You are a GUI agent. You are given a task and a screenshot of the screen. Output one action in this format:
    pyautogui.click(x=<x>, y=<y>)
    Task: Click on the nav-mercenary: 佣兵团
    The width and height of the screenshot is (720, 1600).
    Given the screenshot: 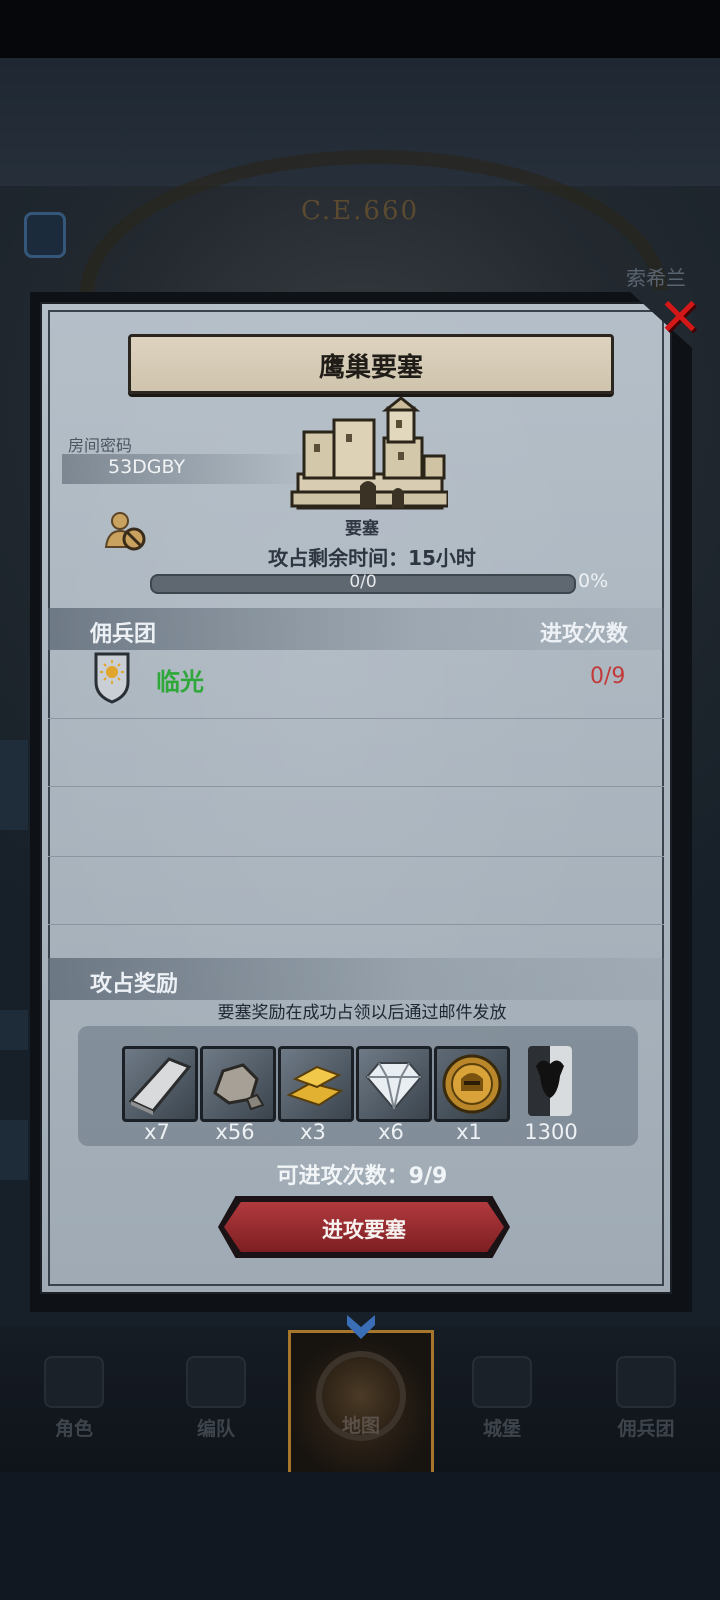 What is the action you would take?
    pyautogui.click(x=646, y=1400)
    